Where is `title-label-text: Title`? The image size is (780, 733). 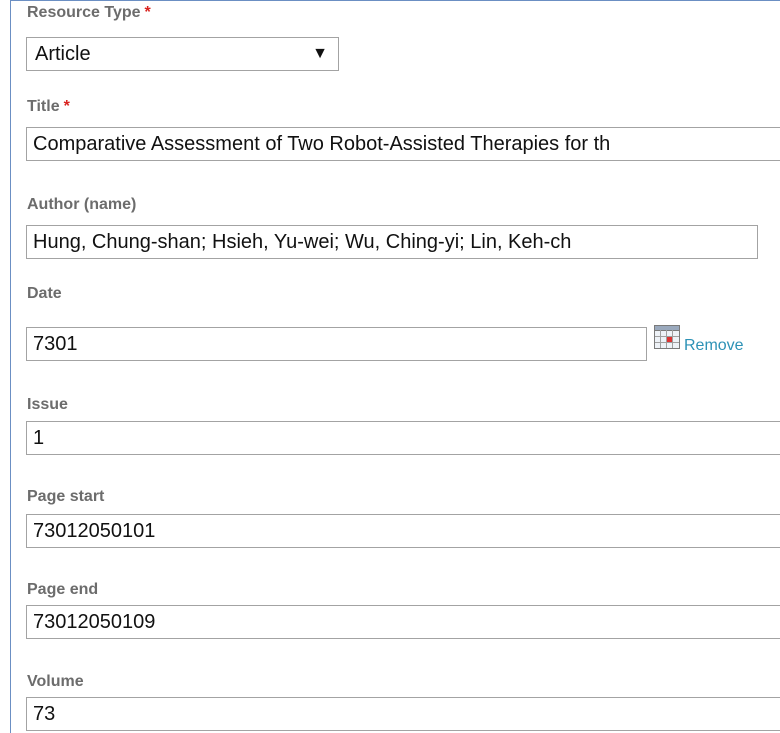 title-label-text: Title is located at coordinates (43, 106).